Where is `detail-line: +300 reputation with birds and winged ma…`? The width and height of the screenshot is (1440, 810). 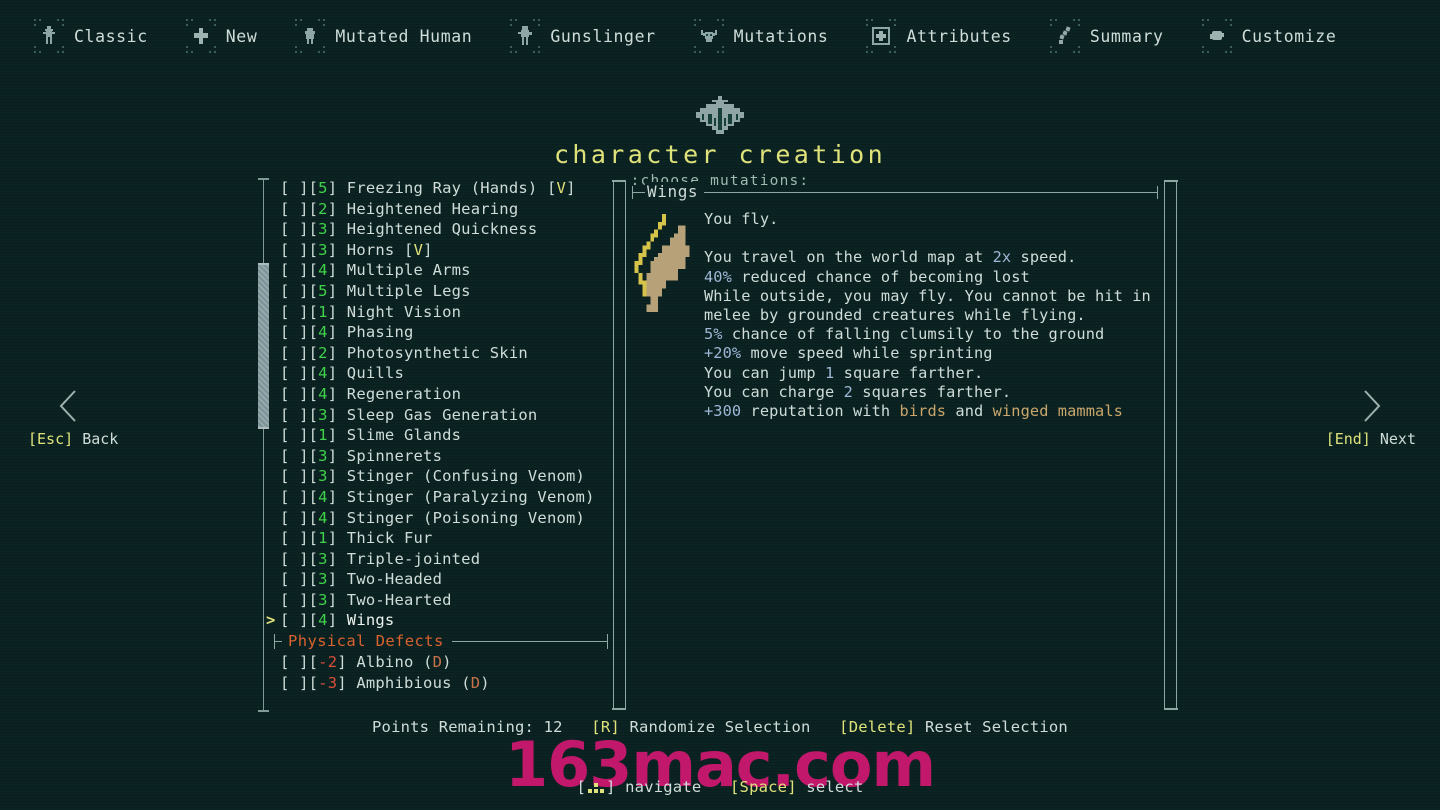 detail-line: +300 reputation with birds and winged ma… is located at coordinates (932, 411).